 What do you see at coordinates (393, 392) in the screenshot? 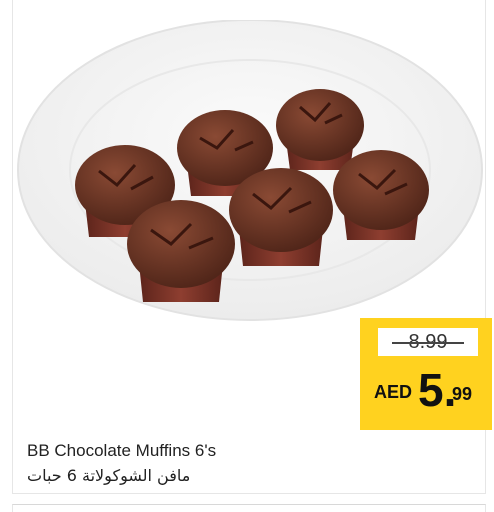
I see `currency-label: AED` at bounding box center [393, 392].